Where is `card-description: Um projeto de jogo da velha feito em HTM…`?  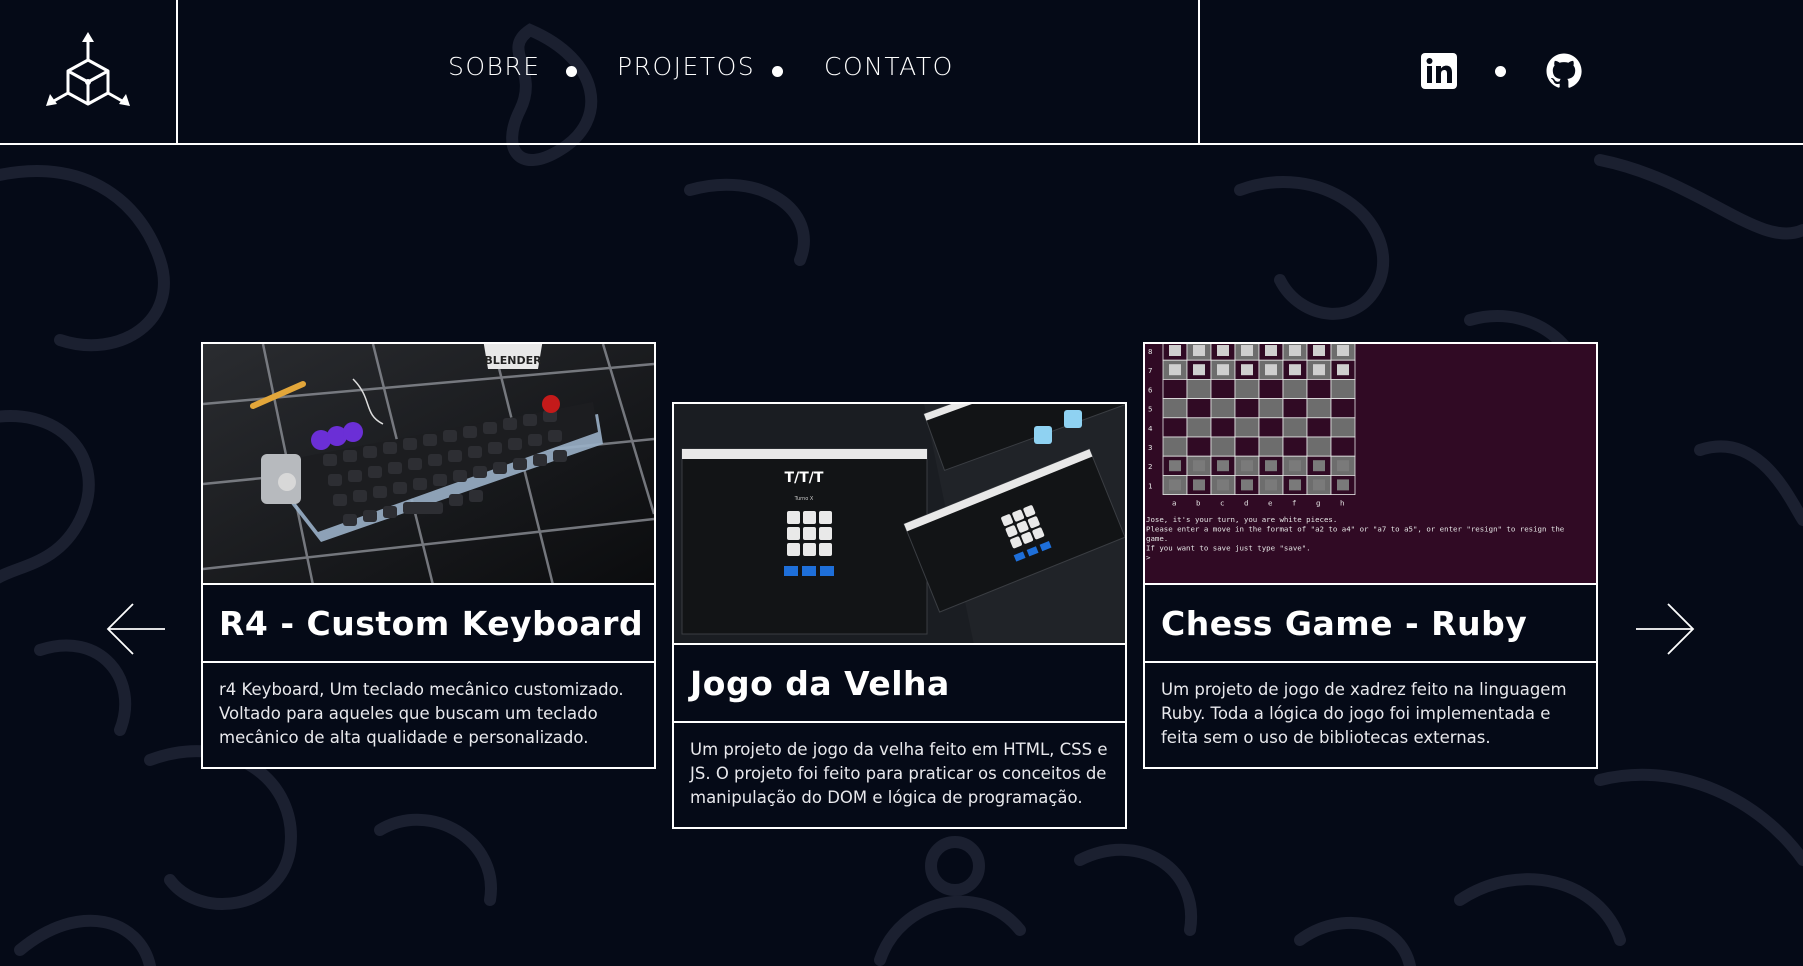
card-description: Um projeto de jogo da velha feito em HTM… is located at coordinates (899, 773).